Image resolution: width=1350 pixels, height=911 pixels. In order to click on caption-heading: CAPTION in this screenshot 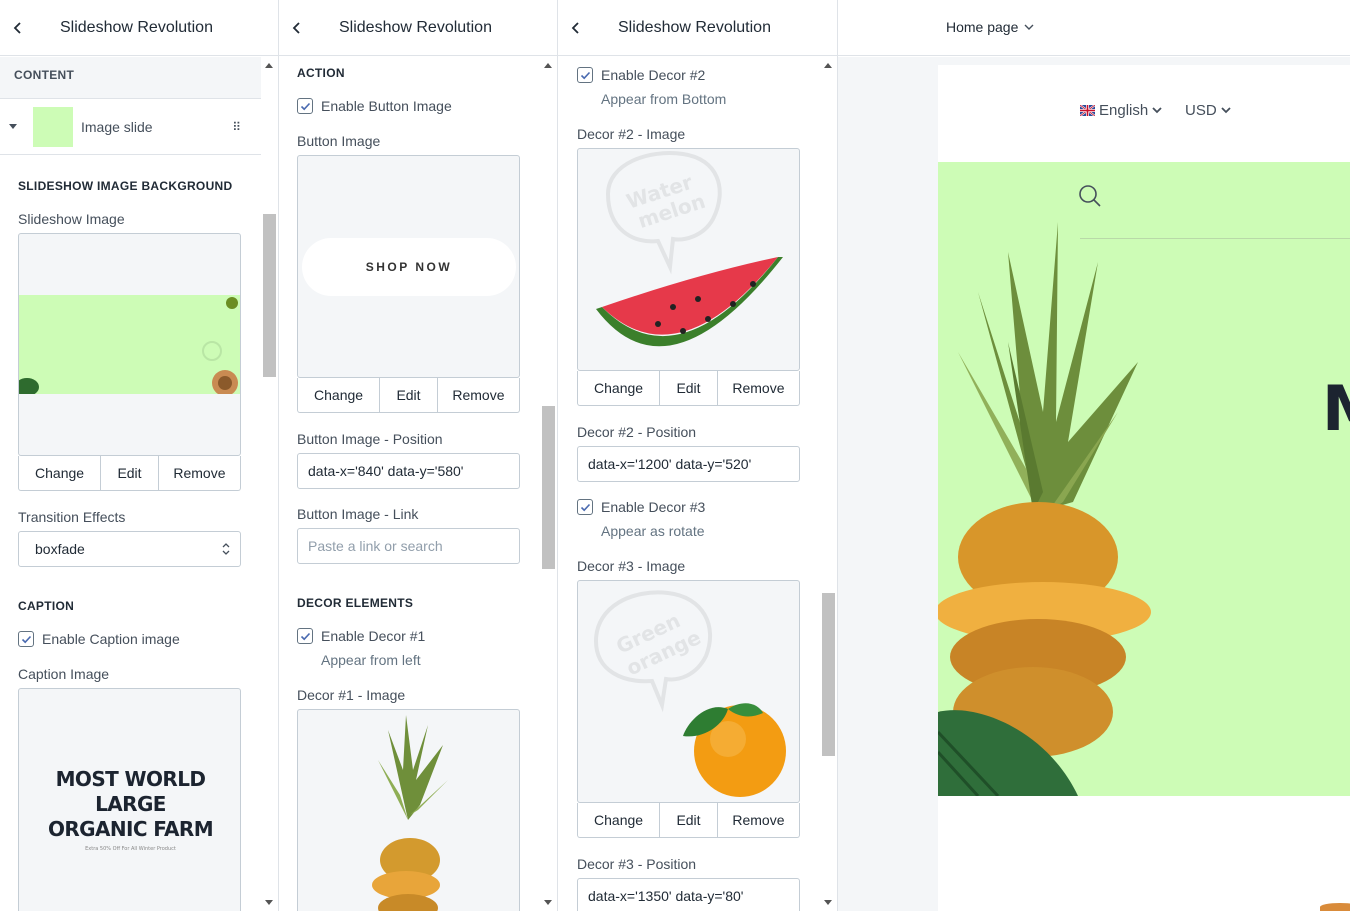, I will do `click(46, 606)`.